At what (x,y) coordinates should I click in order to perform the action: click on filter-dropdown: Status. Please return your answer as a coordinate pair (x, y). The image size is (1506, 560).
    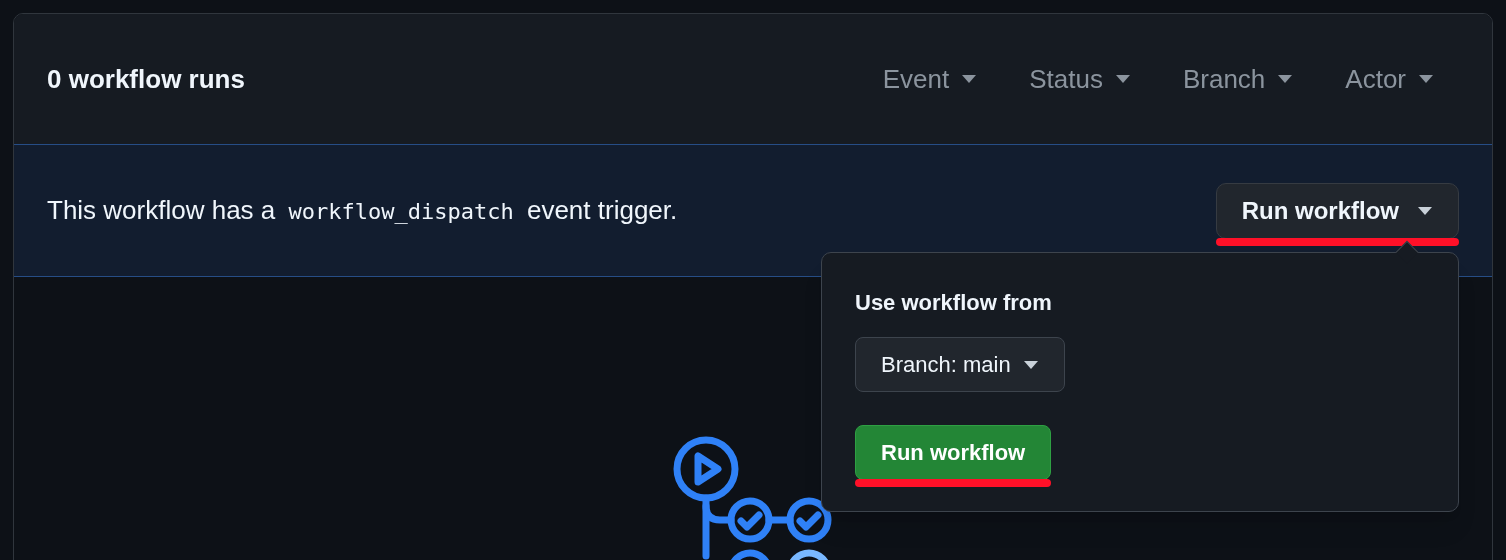
    Looking at the image, I should click on (1080, 79).